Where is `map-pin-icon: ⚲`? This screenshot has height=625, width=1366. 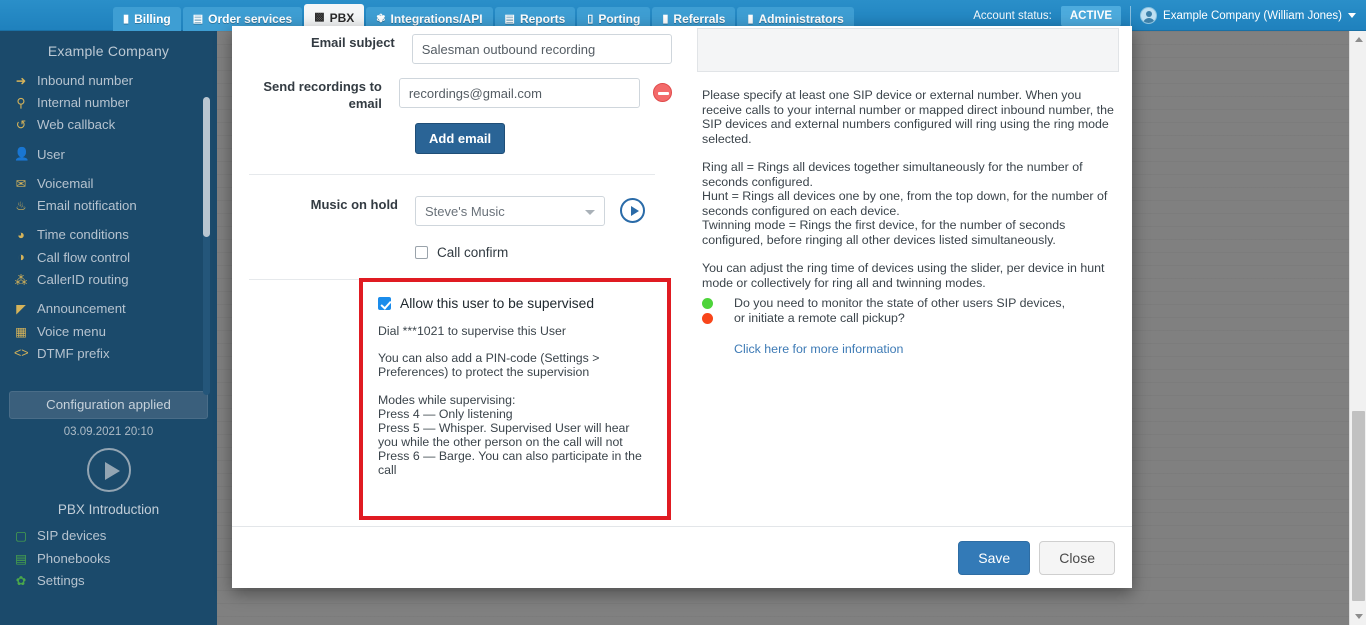
map-pin-icon: ⚲ is located at coordinates (21, 102).